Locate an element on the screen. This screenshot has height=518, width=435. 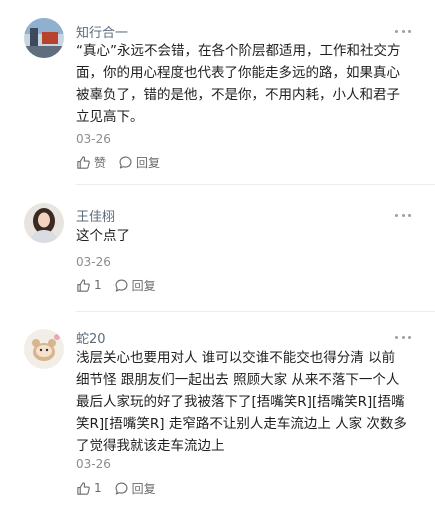
like-button: 赞 is located at coordinates (91, 162).